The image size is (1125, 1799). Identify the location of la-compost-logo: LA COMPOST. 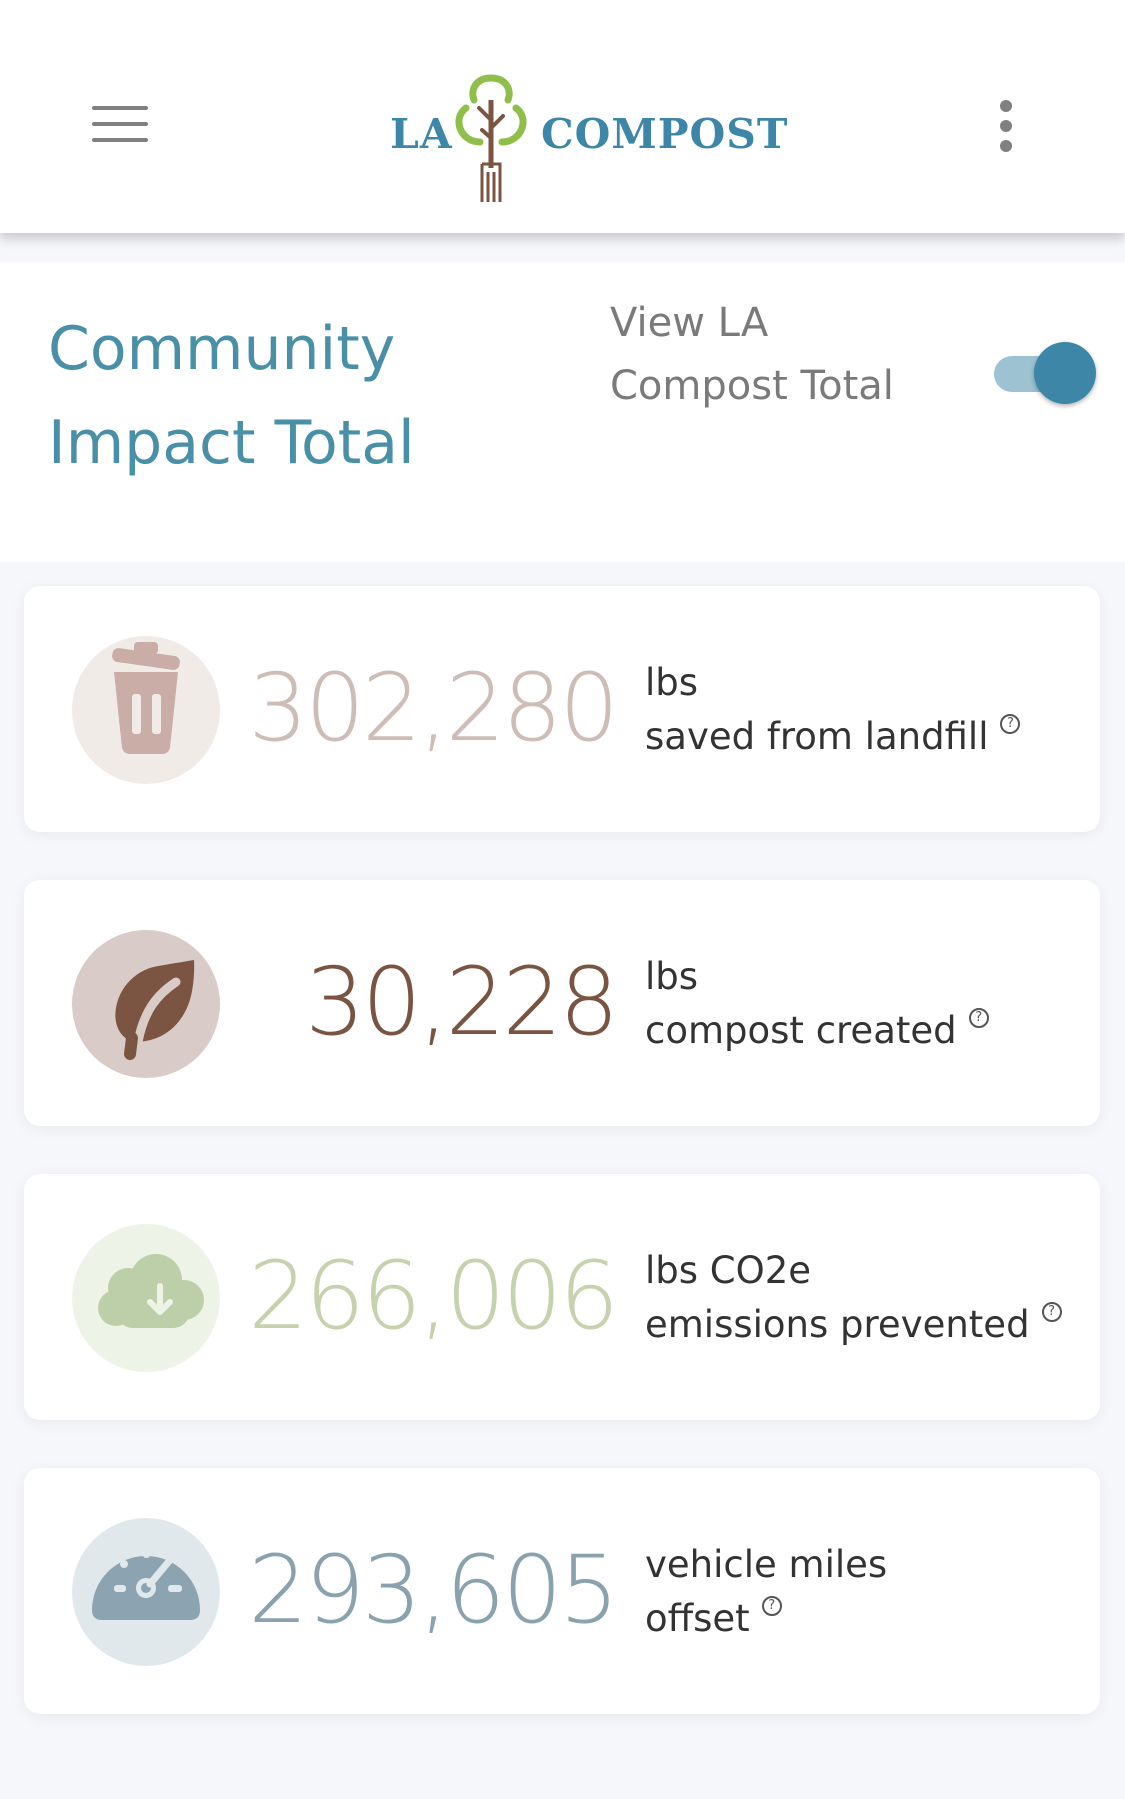
(586, 138).